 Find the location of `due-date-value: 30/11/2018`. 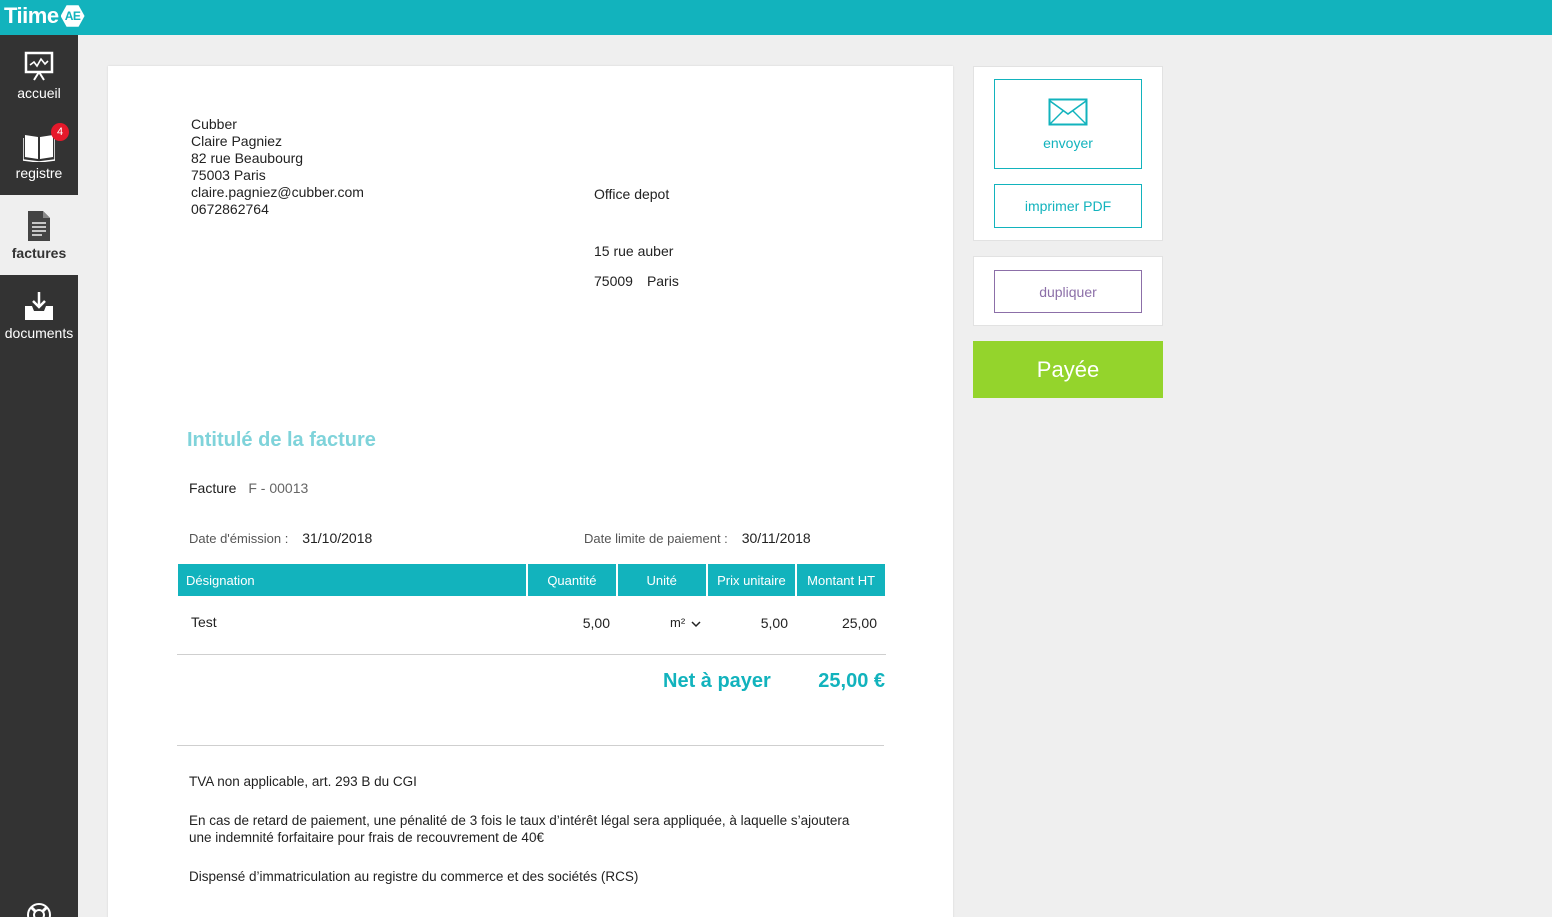

due-date-value: 30/11/2018 is located at coordinates (776, 538).